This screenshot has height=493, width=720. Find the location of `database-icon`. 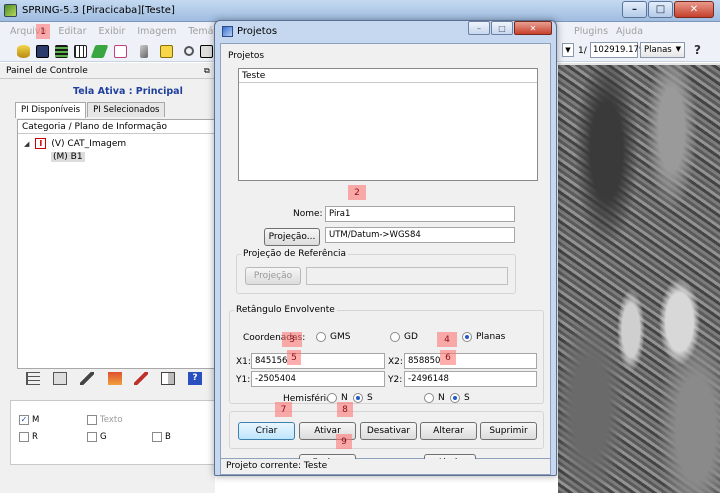

database-icon is located at coordinates (23, 51).